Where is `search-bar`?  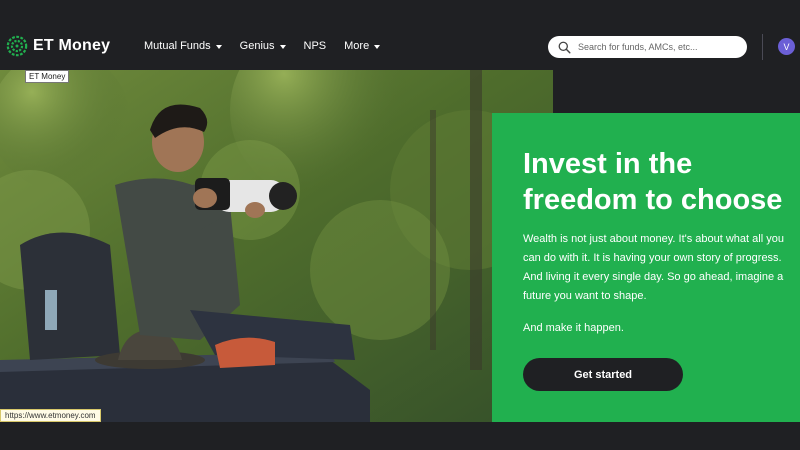
search-bar is located at coordinates (647, 47).